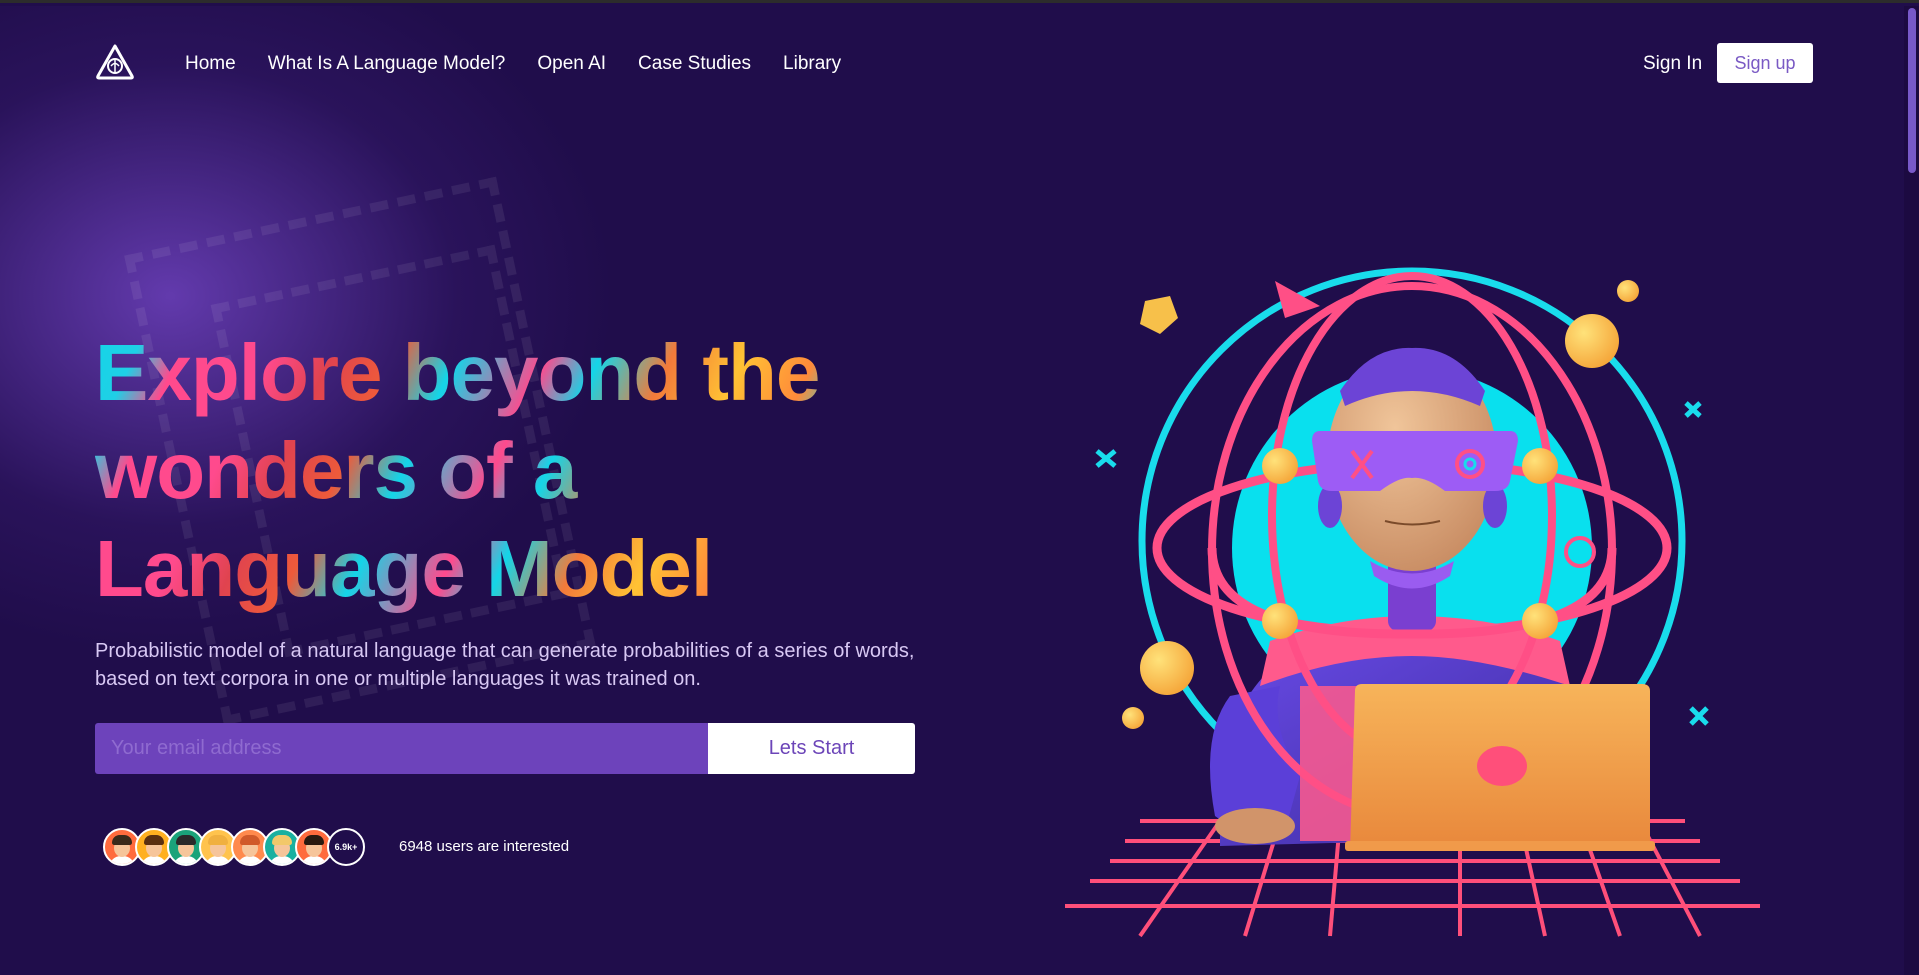 This screenshot has width=1919, height=975. What do you see at coordinates (457, 372) in the screenshot?
I see `hero-title-line-1: Explore beyond the` at bounding box center [457, 372].